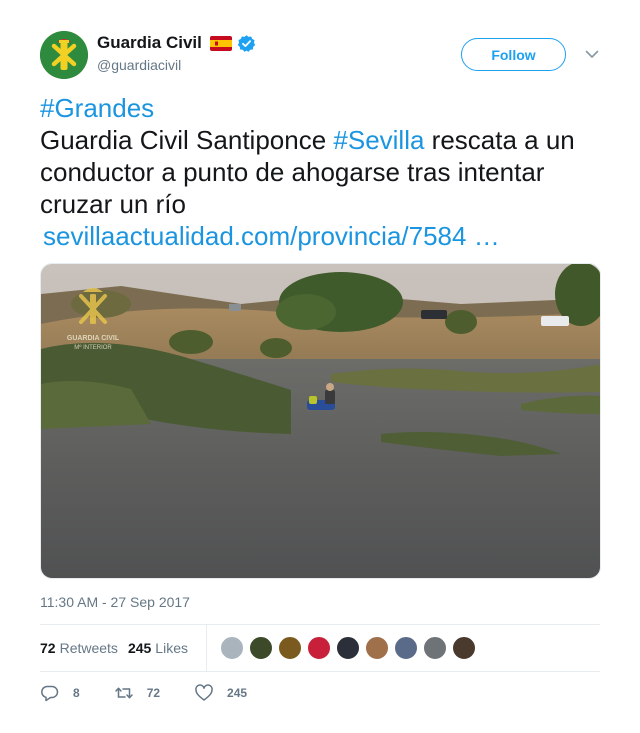 Image resolution: width=640 pixels, height=733 pixels. I want to click on retweet-count: 72, so click(153, 693).